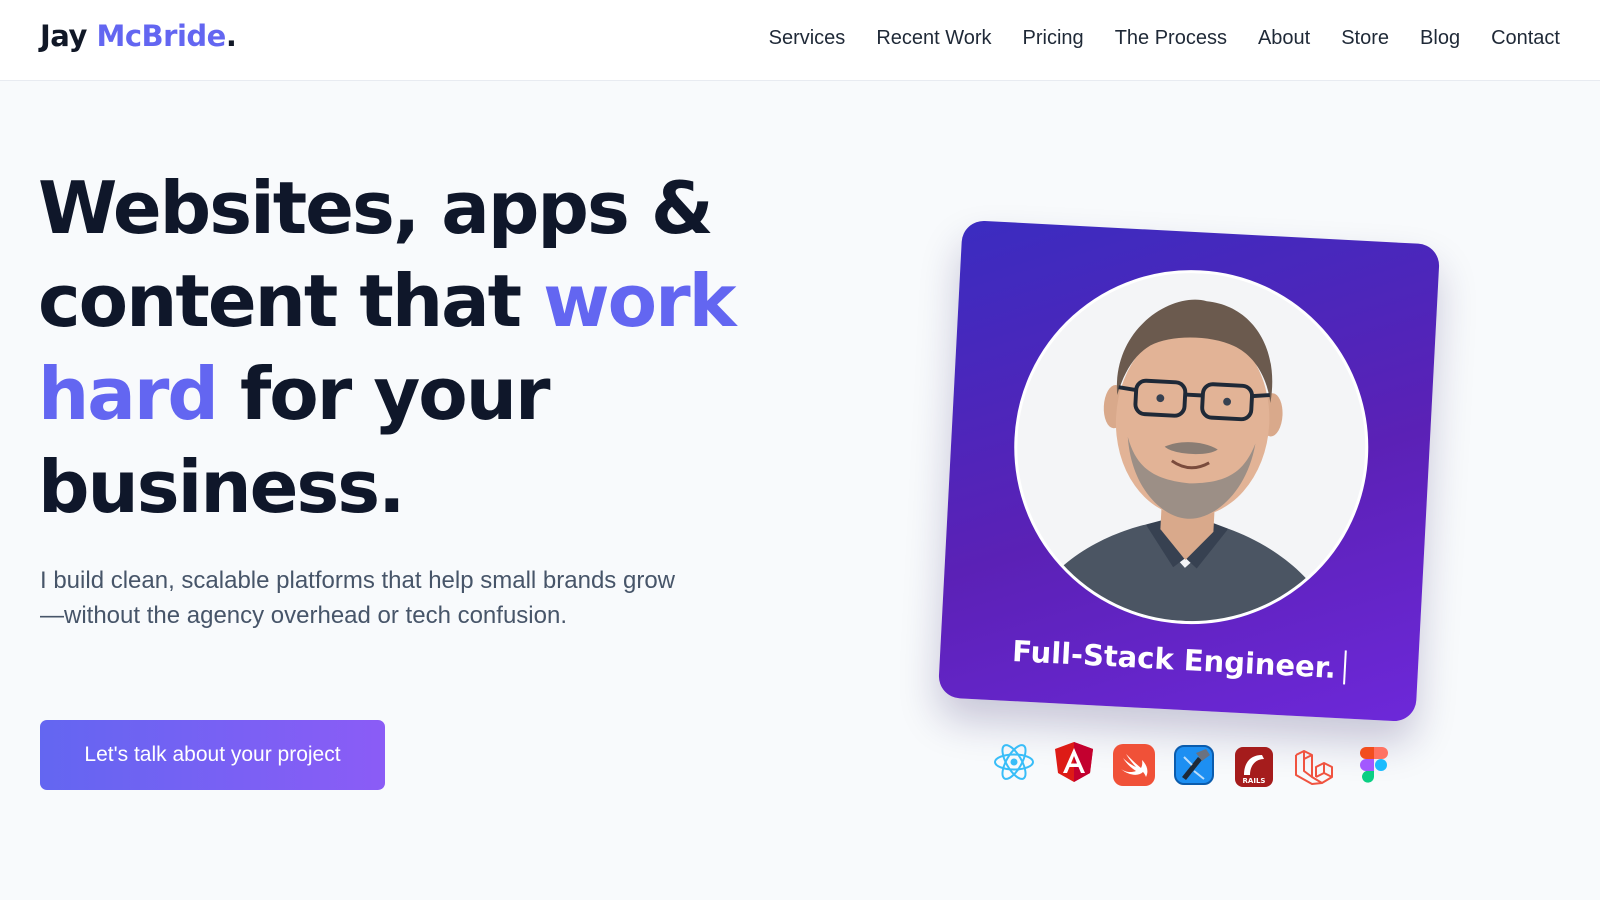  Describe the element at coordinates (221, 487) in the screenshot. I see `headline-line-4: business.` at that location.